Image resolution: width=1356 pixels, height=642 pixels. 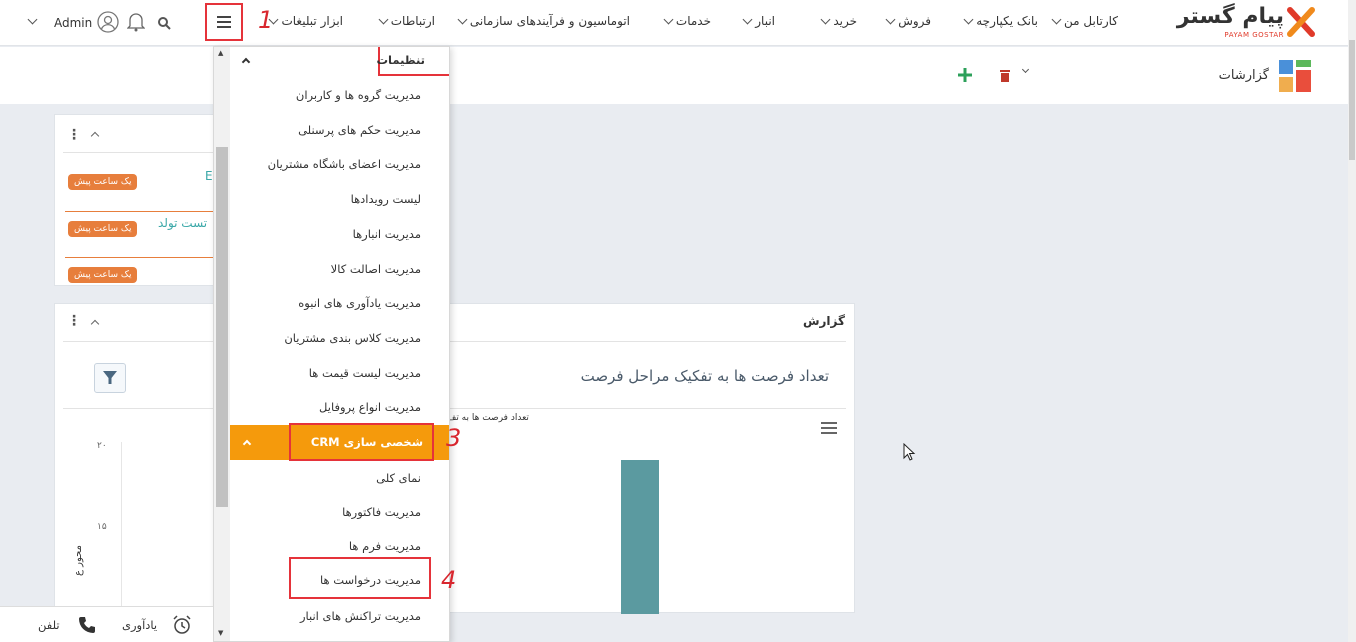 I want to click on nav-label: بانک یکپارچه, so click(x=1007, y=21).